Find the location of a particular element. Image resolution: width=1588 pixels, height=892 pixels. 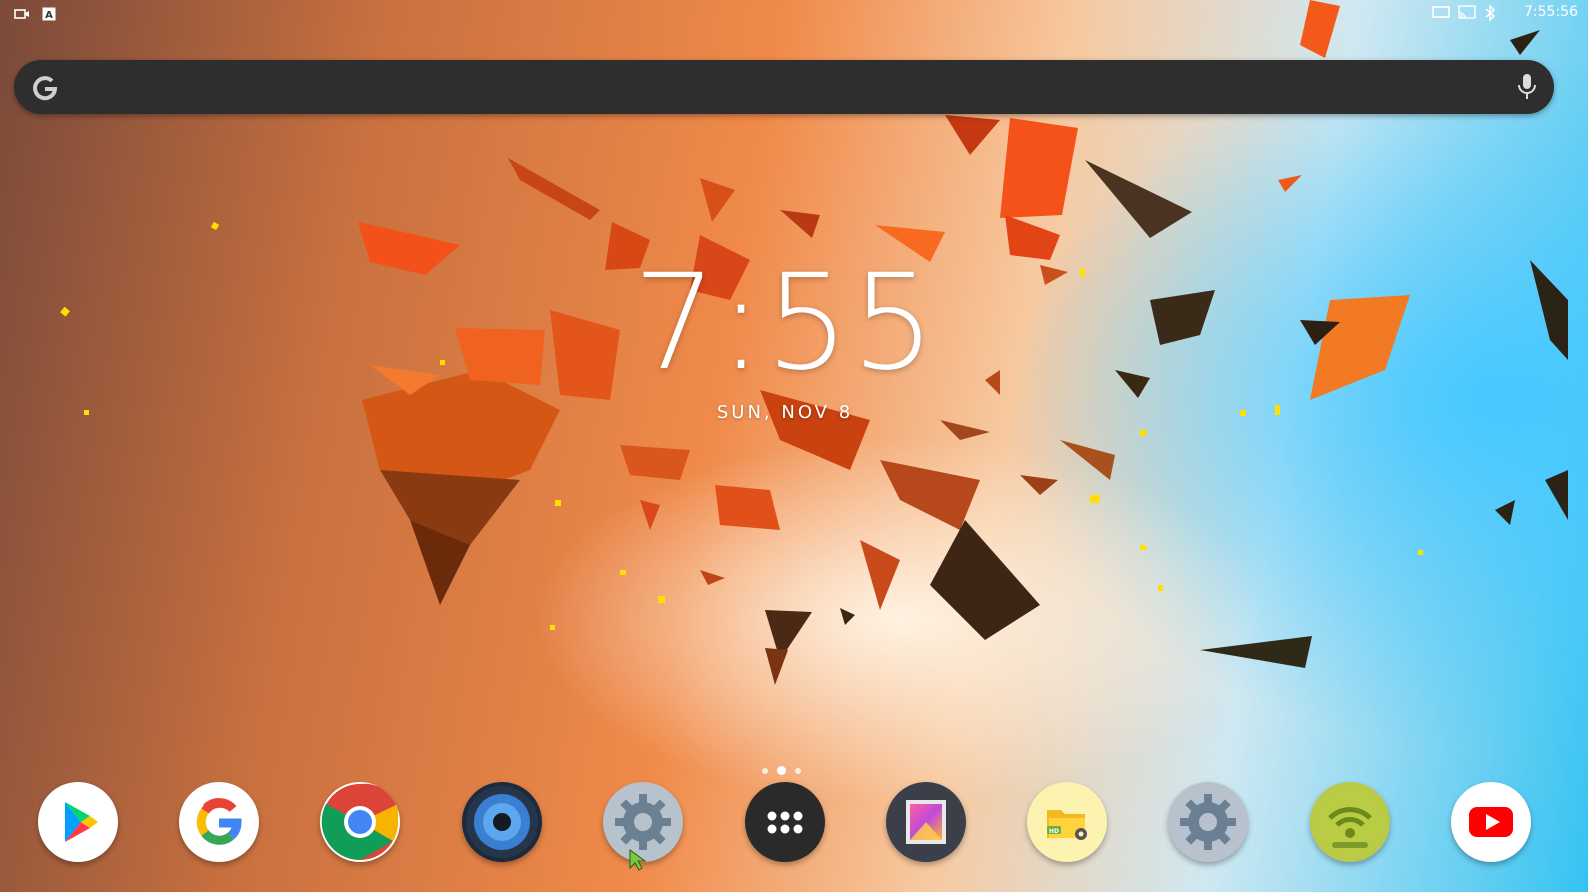

file-manager-icon: HD is located at coordinates (1067, 822).